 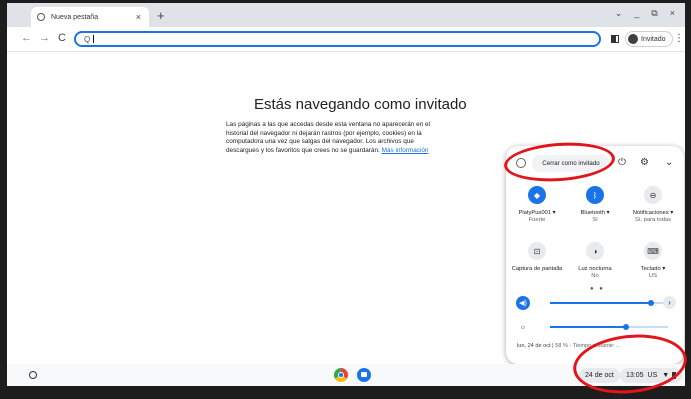 What do you see at coordinates (633, 39) in the screenshot?
I see `guest-avatar-icon` at bounding box center [633, 39].